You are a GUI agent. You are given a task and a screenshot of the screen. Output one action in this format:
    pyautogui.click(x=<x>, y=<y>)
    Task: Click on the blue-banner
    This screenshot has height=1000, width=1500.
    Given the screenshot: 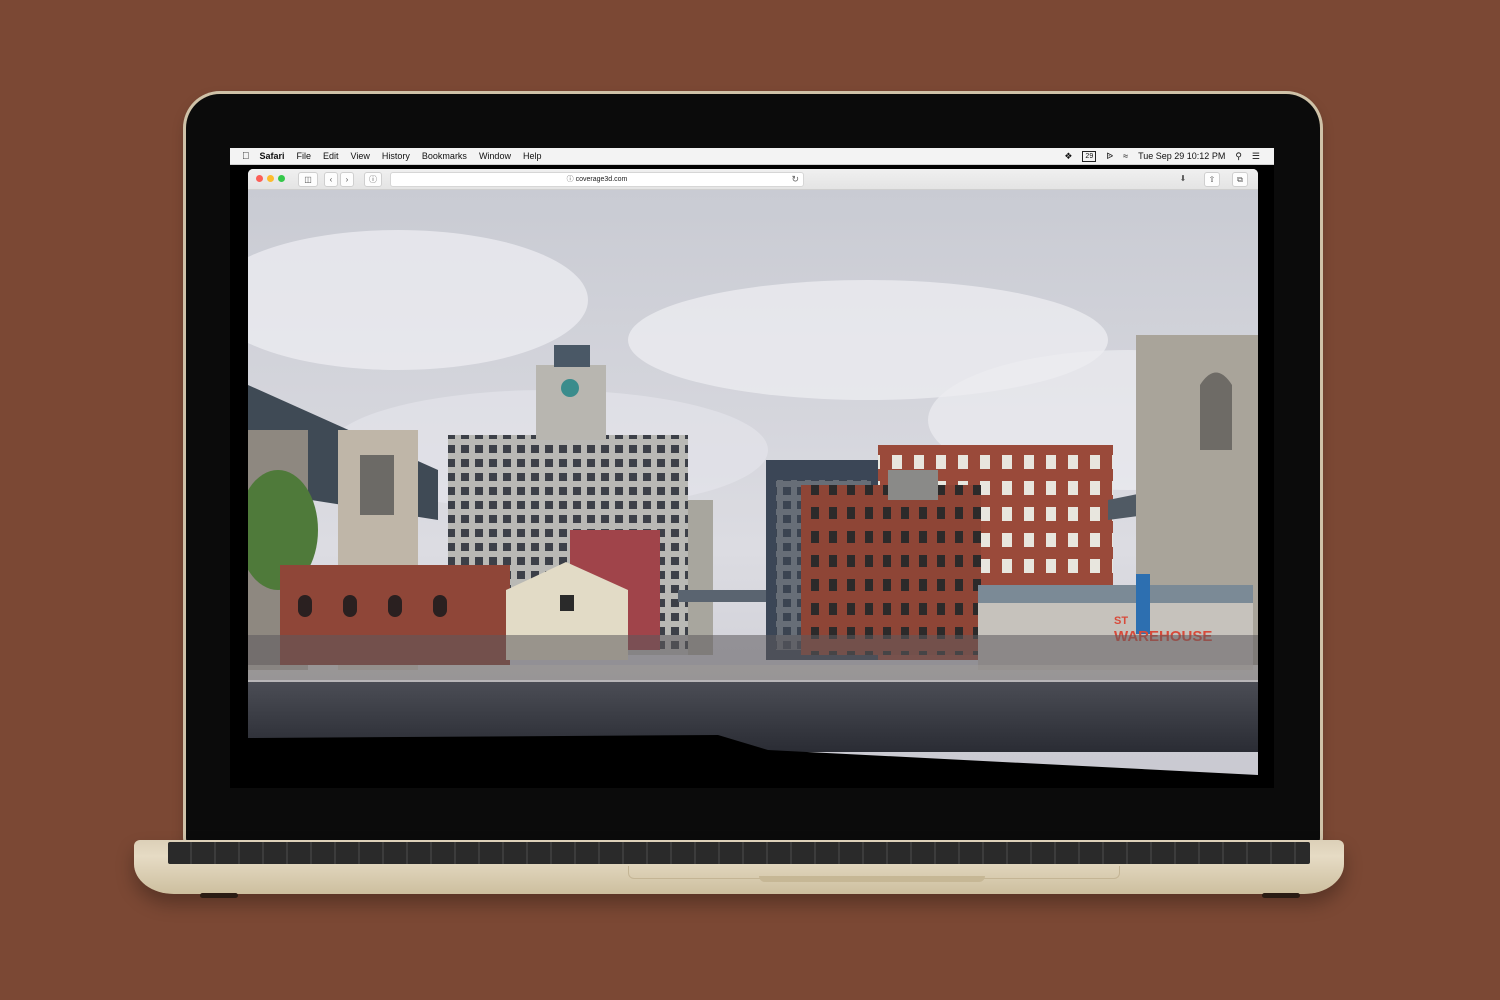 What is the action you would take?
    pyautogui.click(x=1143, y=604)
    